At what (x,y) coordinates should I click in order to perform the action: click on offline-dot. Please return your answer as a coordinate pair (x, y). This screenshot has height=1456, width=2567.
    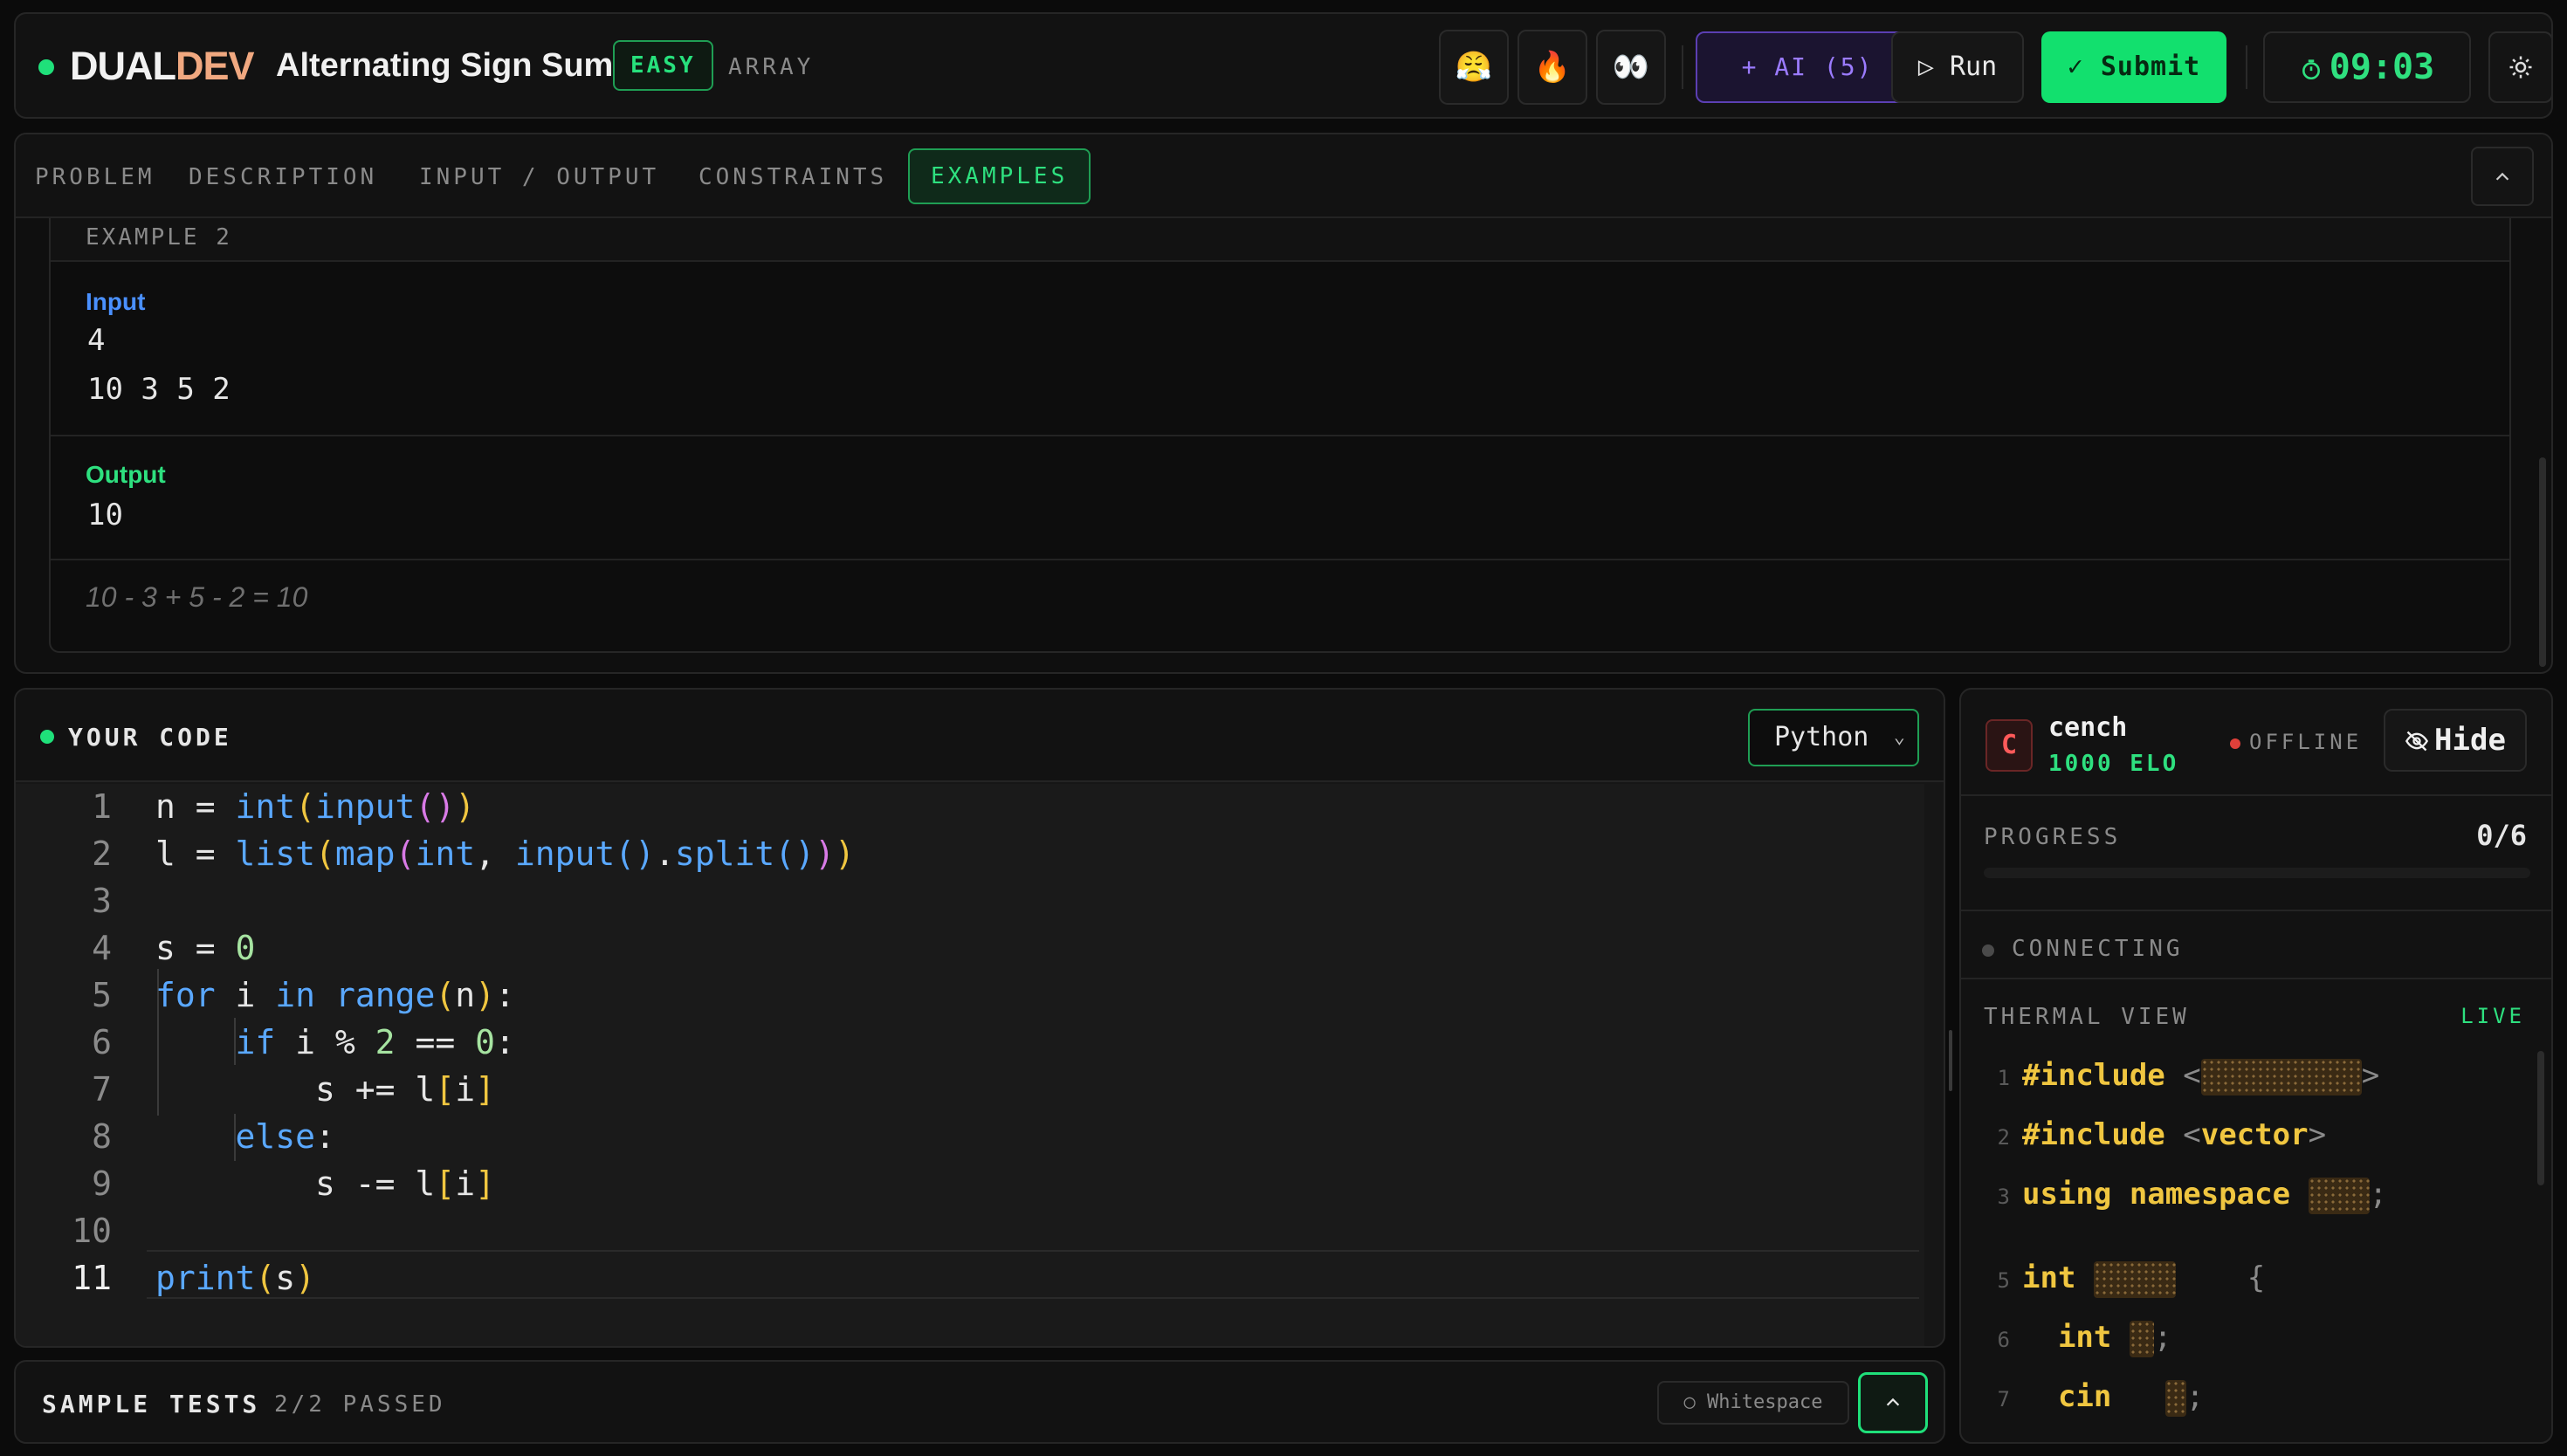
    Looking at the image, I should click on (2235, 743).